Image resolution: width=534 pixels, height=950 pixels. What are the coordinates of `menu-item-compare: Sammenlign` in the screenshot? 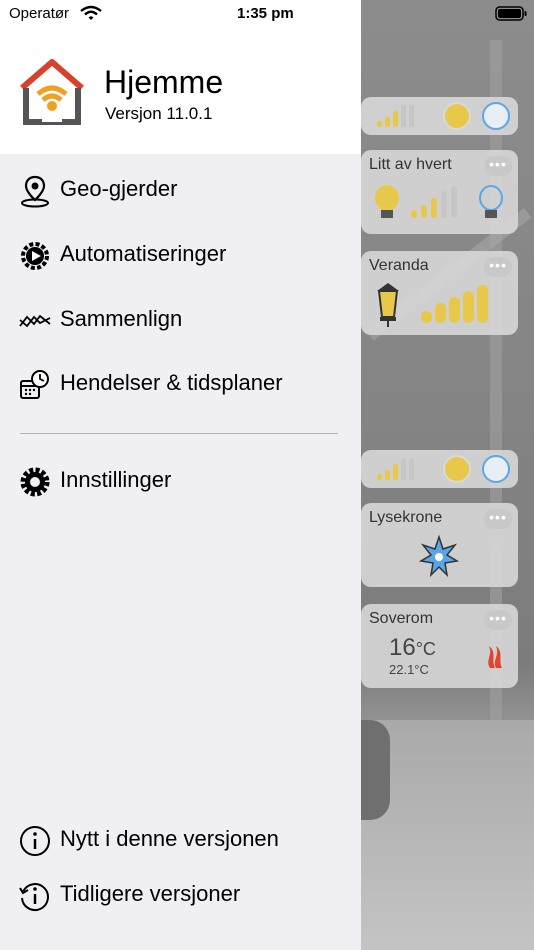 It's located at (180, 320).